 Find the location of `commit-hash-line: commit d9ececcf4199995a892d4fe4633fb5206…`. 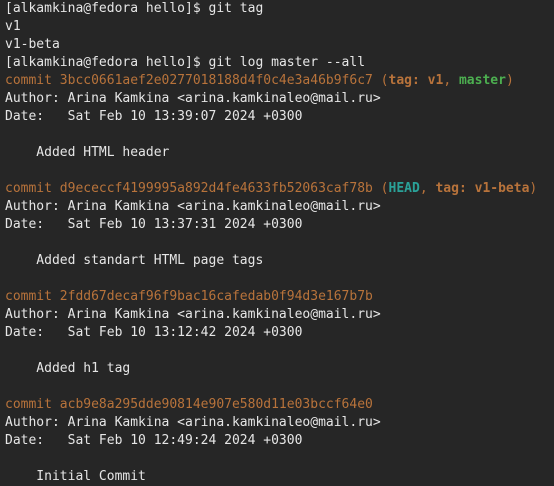

commit-hash-line: commit d9ececcf4199995a892d4fe4633fb5206… is located at coordinates (279, 189).